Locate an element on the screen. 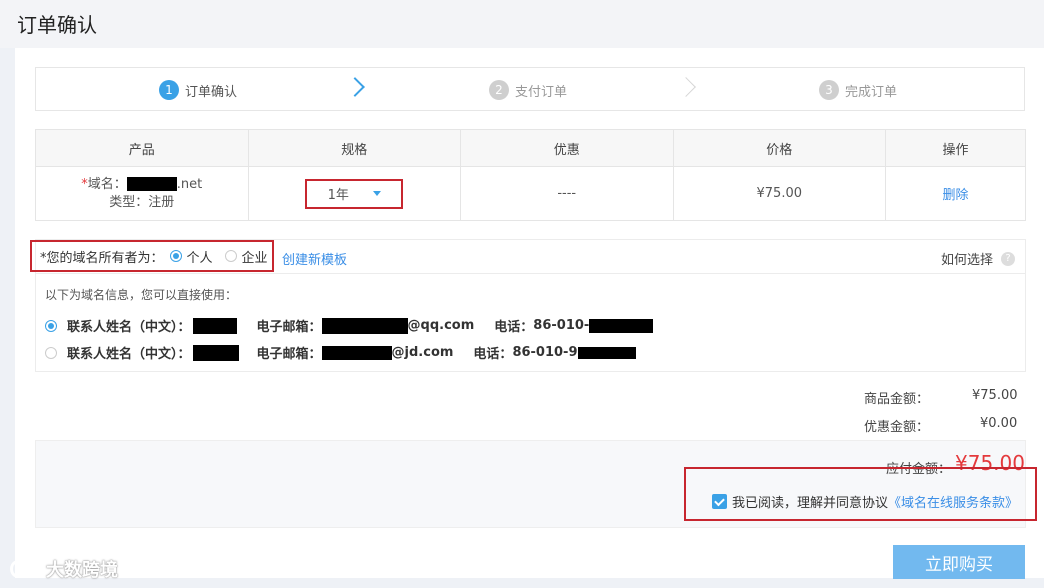  step-label: 支付订单 is located at coordinates (541, 92).